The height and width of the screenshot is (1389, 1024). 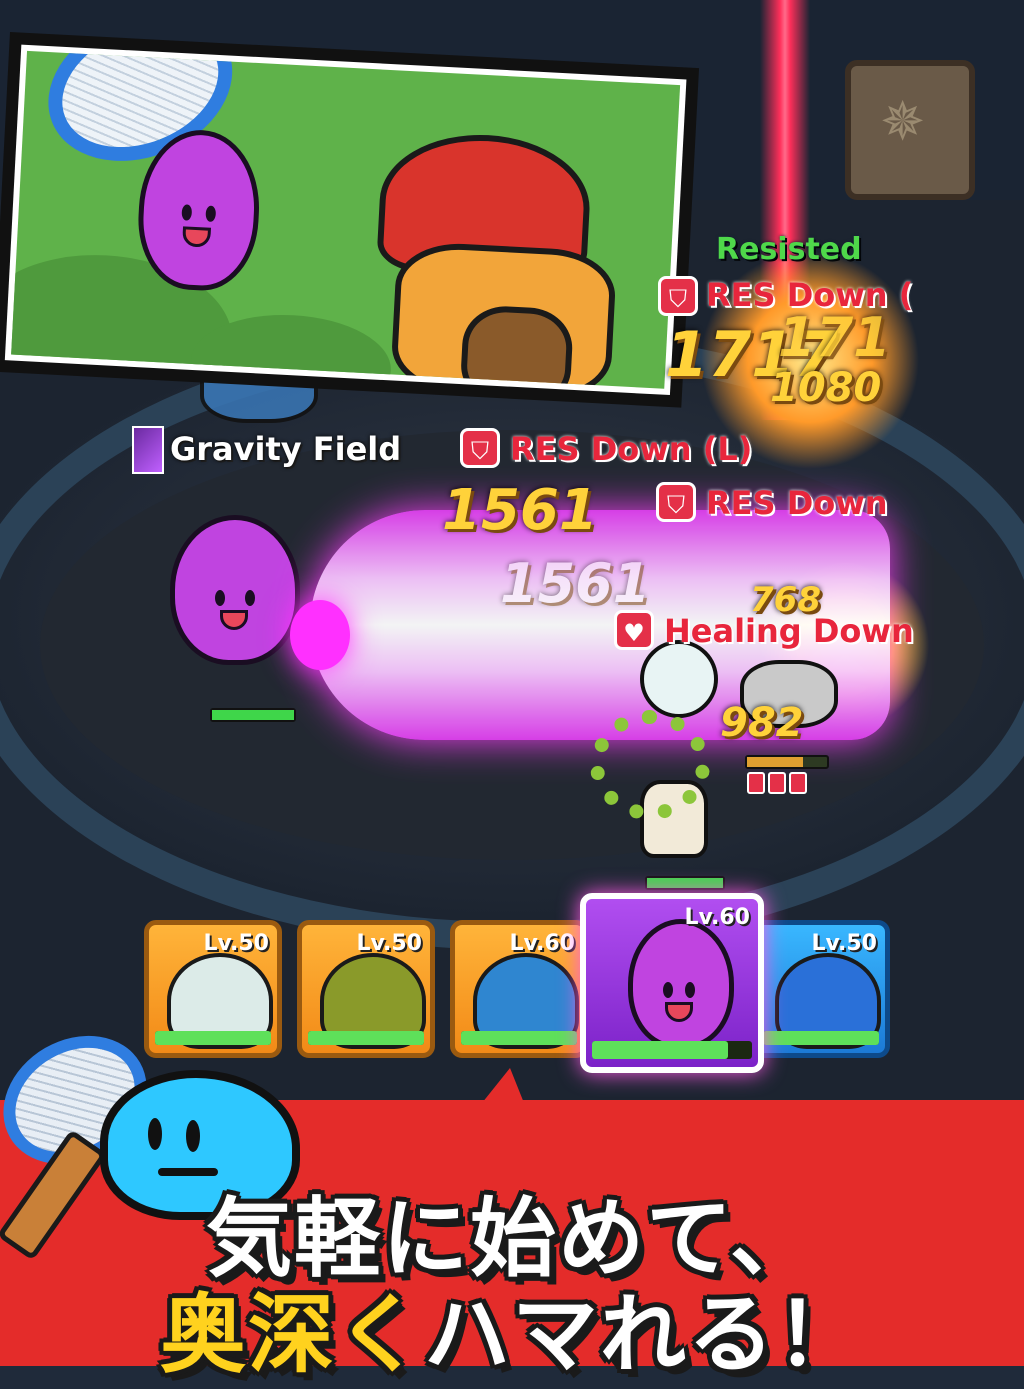 I want to click on damage-number: 171, so click(x=834, y=337).